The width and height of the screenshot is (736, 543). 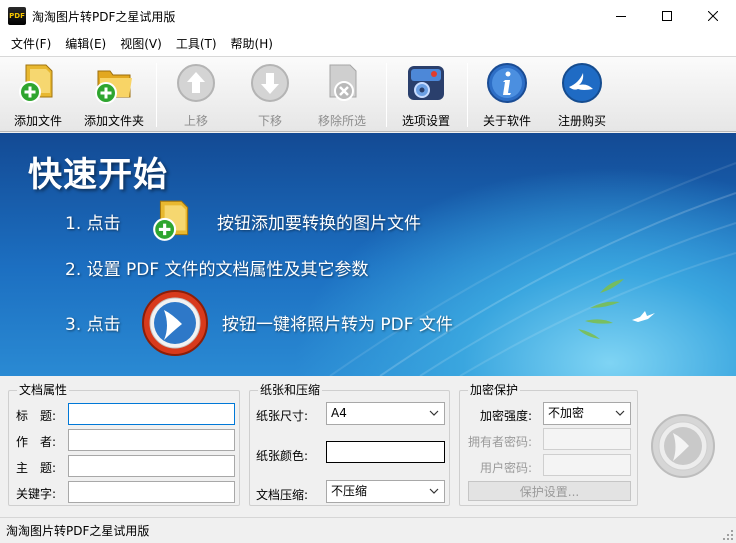 I want to click on remove-selected-button: 移除所选, so click(x=342, y=95).